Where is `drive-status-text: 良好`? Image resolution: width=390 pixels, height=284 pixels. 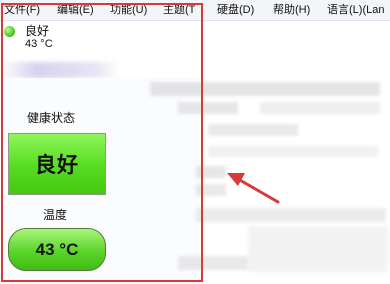 drive-status-text: 良好 is located at coordinates (37, 31).